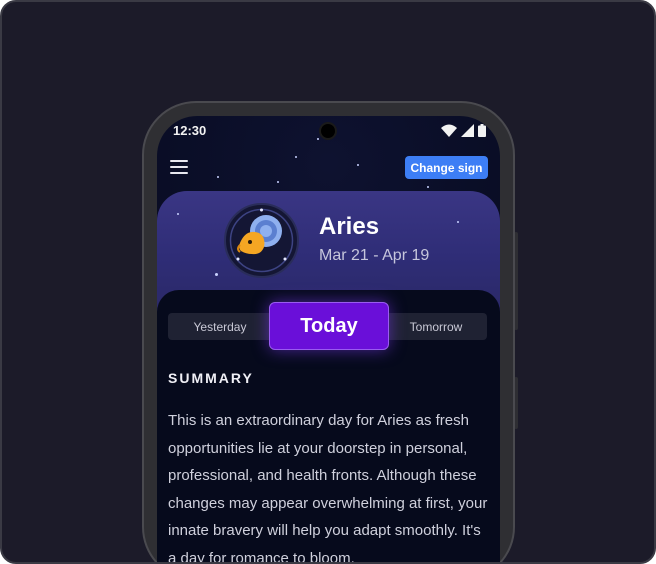 This screenshot has width=656, height=564. I want to click on wifi-icon, so click(449, 130).